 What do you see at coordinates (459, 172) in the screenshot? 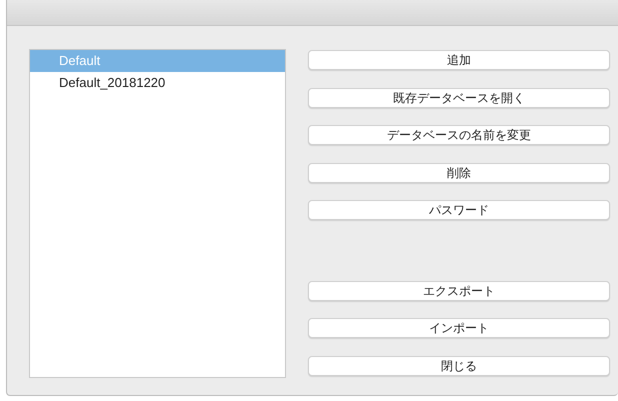
I see `action-button: 削除` at bounding box center [459, 172].